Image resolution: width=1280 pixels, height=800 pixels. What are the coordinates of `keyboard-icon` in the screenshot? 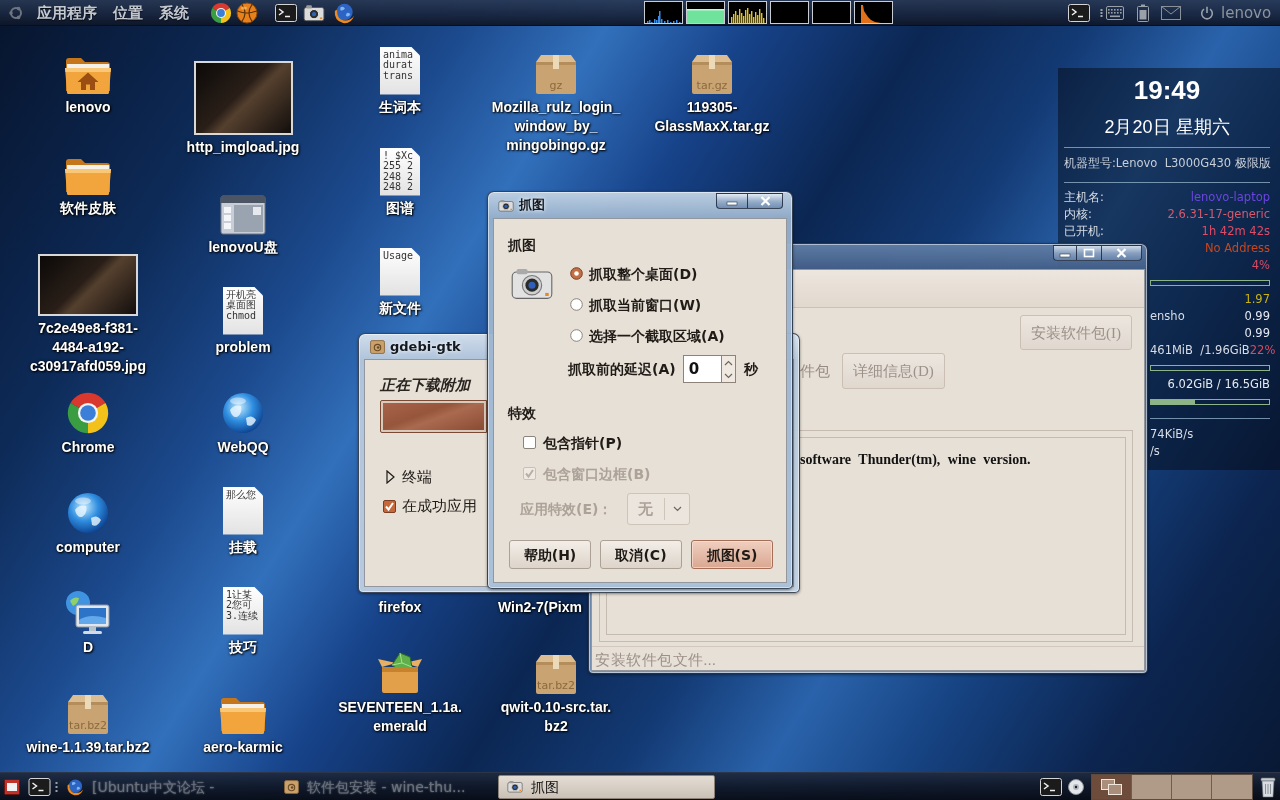 It's located at (1115, 12).